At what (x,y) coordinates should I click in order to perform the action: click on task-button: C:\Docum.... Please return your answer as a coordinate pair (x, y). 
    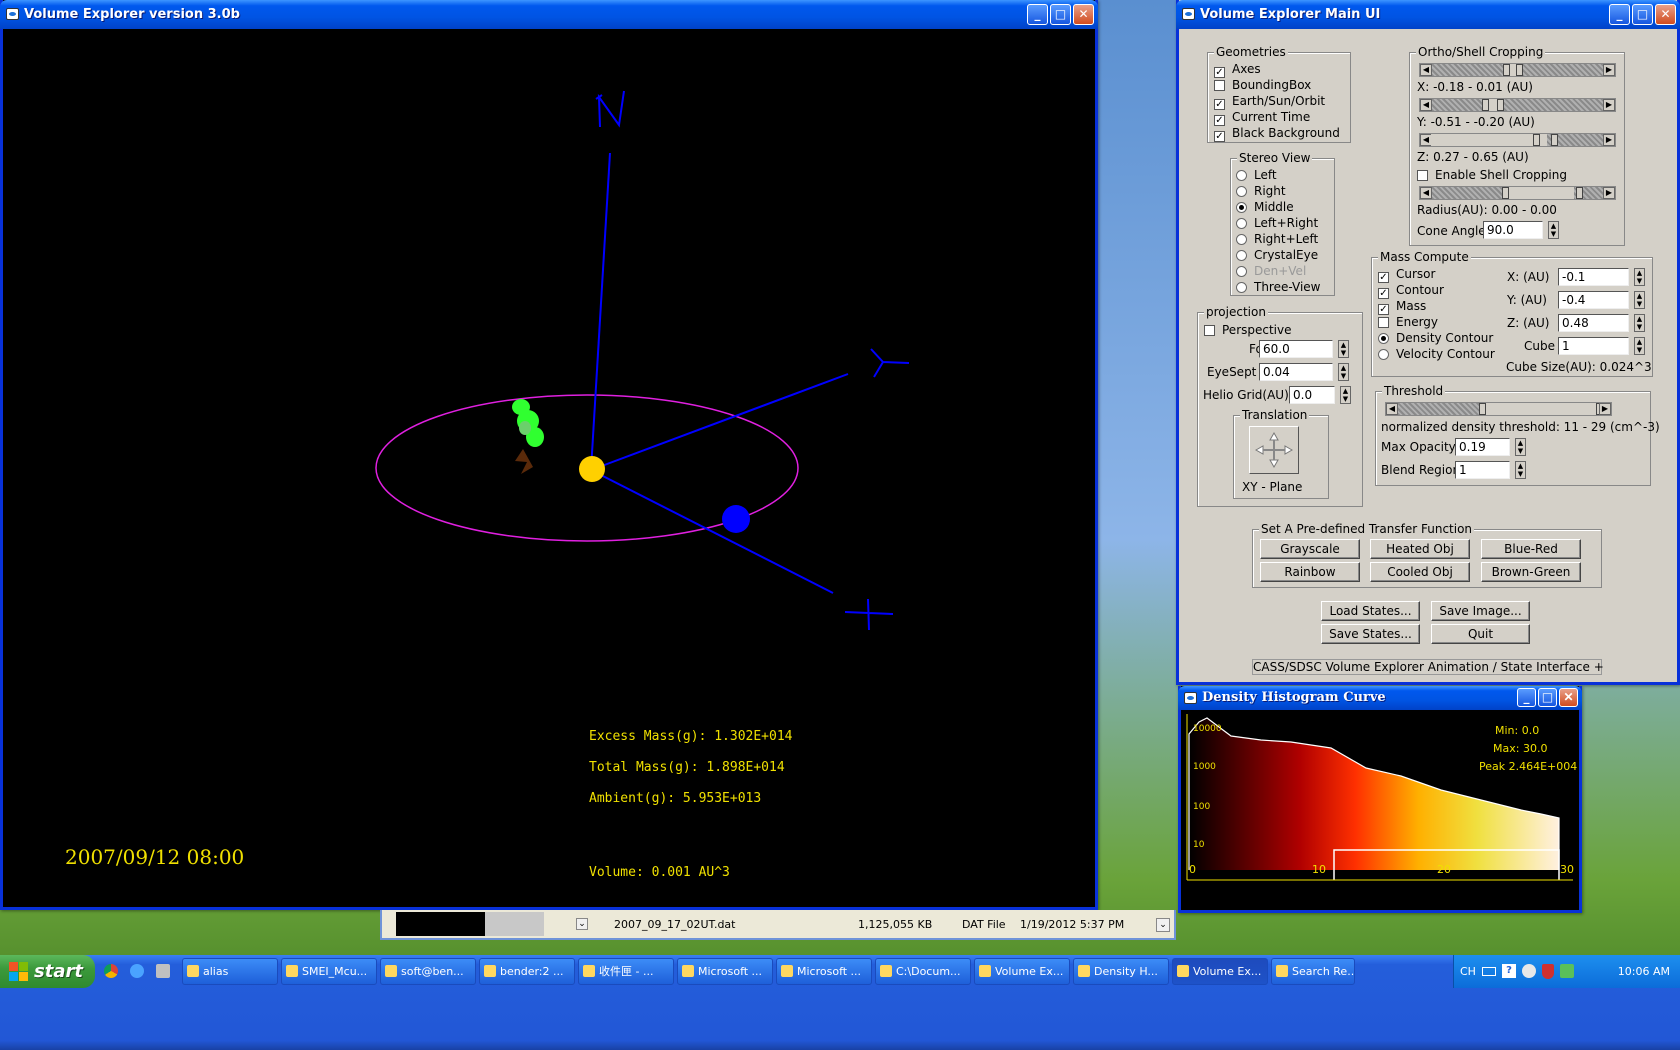
    Looking at the image, I should click on (923, 971).